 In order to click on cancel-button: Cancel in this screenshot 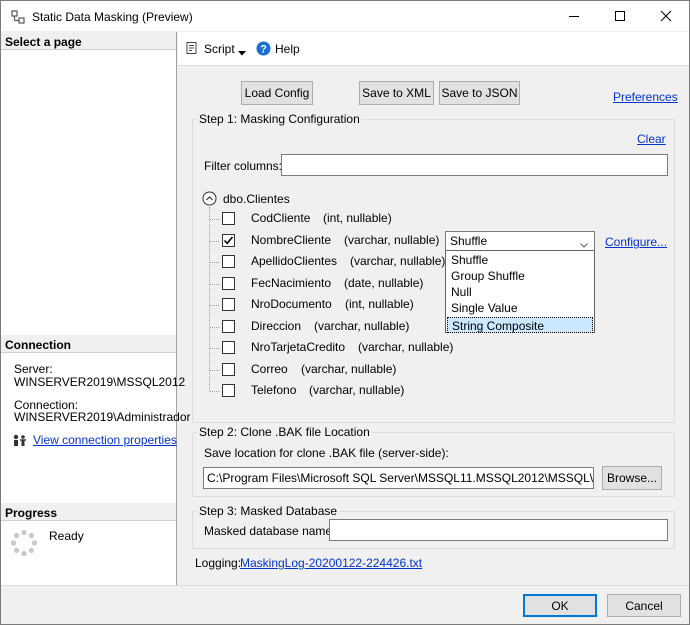, I will do `click(644, 605)`.